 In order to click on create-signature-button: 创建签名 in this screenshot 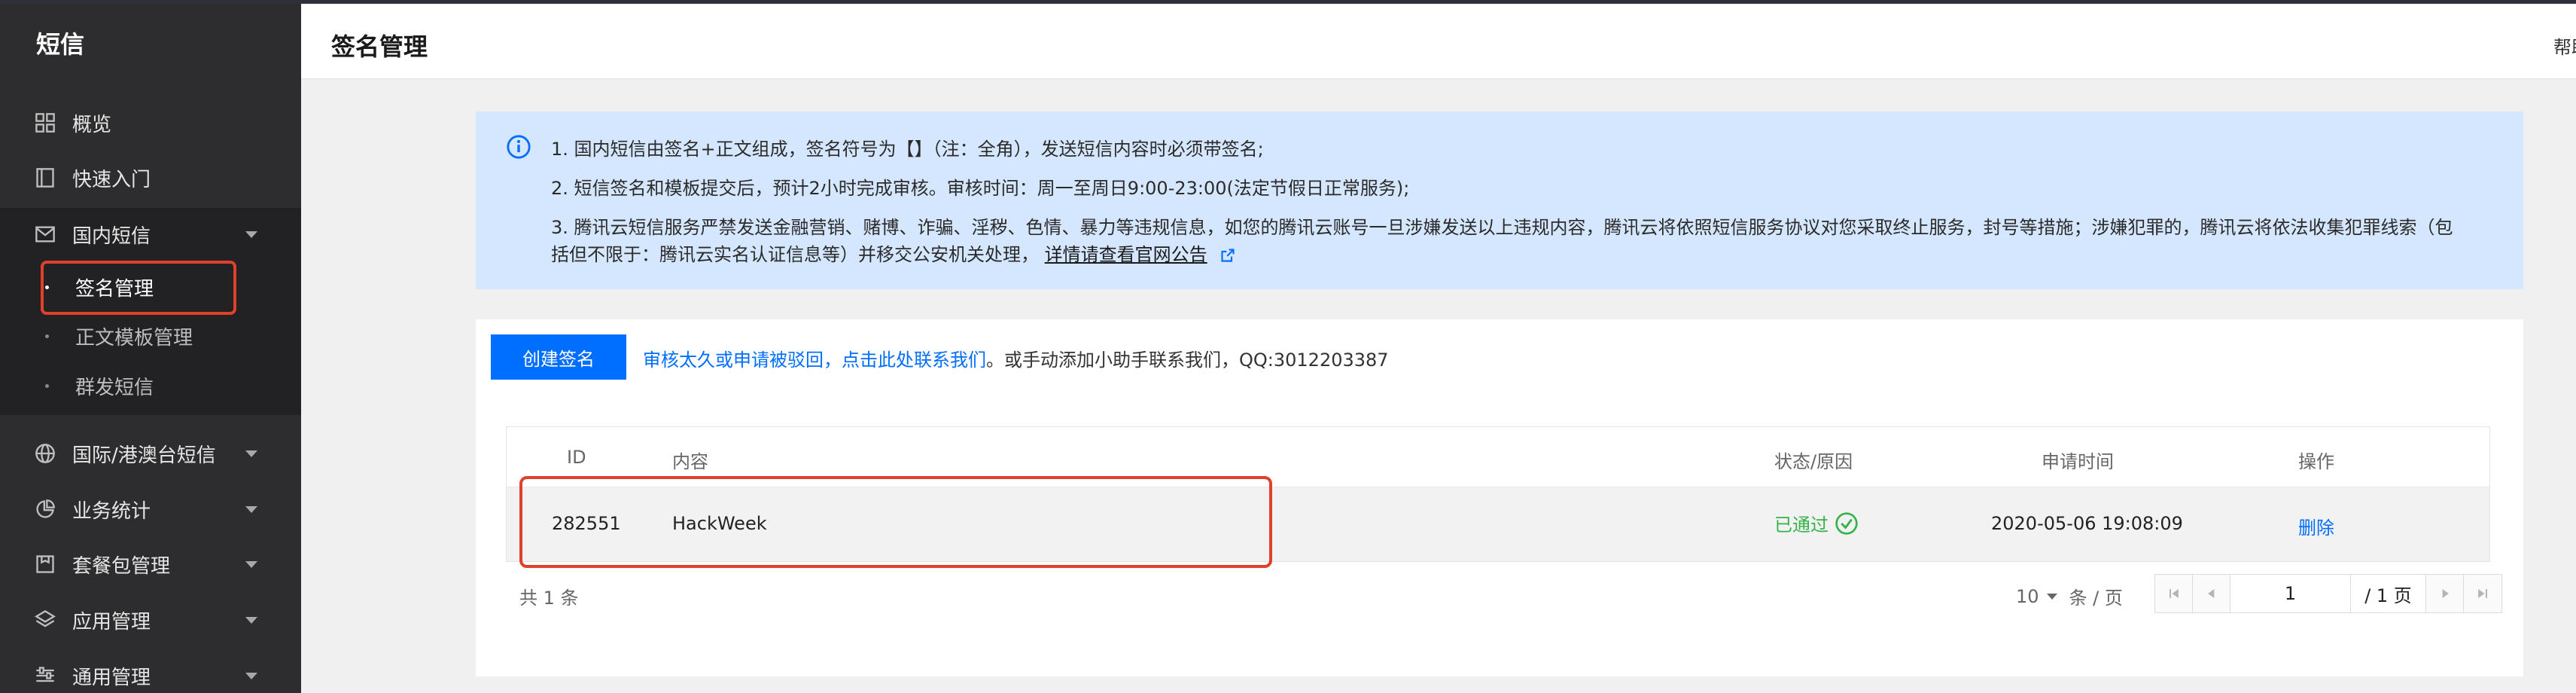, I will do `click(559, 357)`.